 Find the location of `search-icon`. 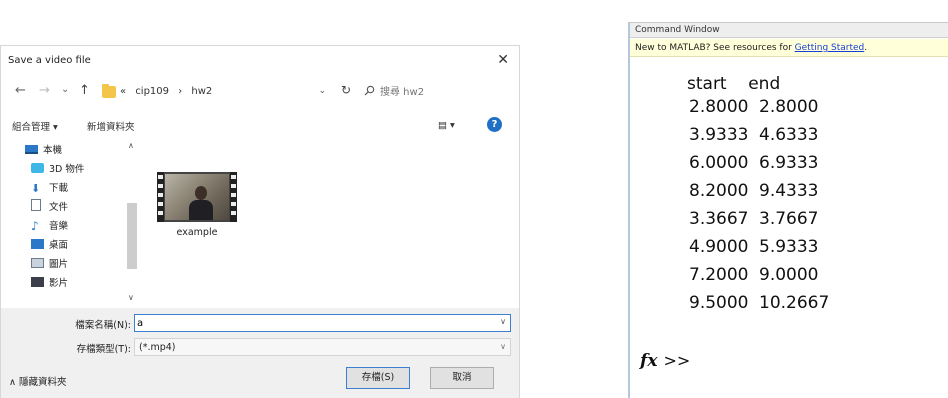

search-icon is located at coordinates (369, 90).